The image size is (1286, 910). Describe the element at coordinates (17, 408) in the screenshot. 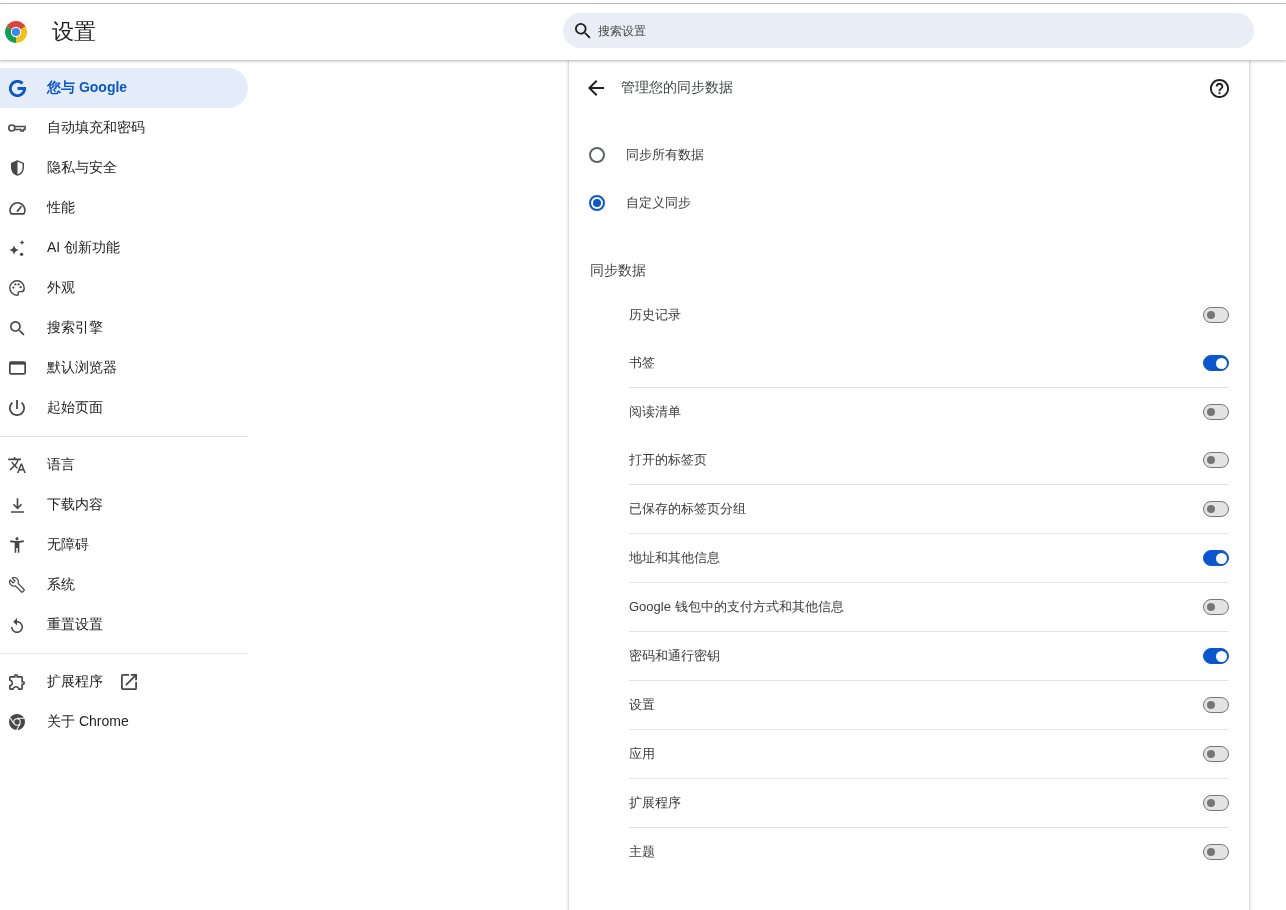

I see `power-icon` at that location.